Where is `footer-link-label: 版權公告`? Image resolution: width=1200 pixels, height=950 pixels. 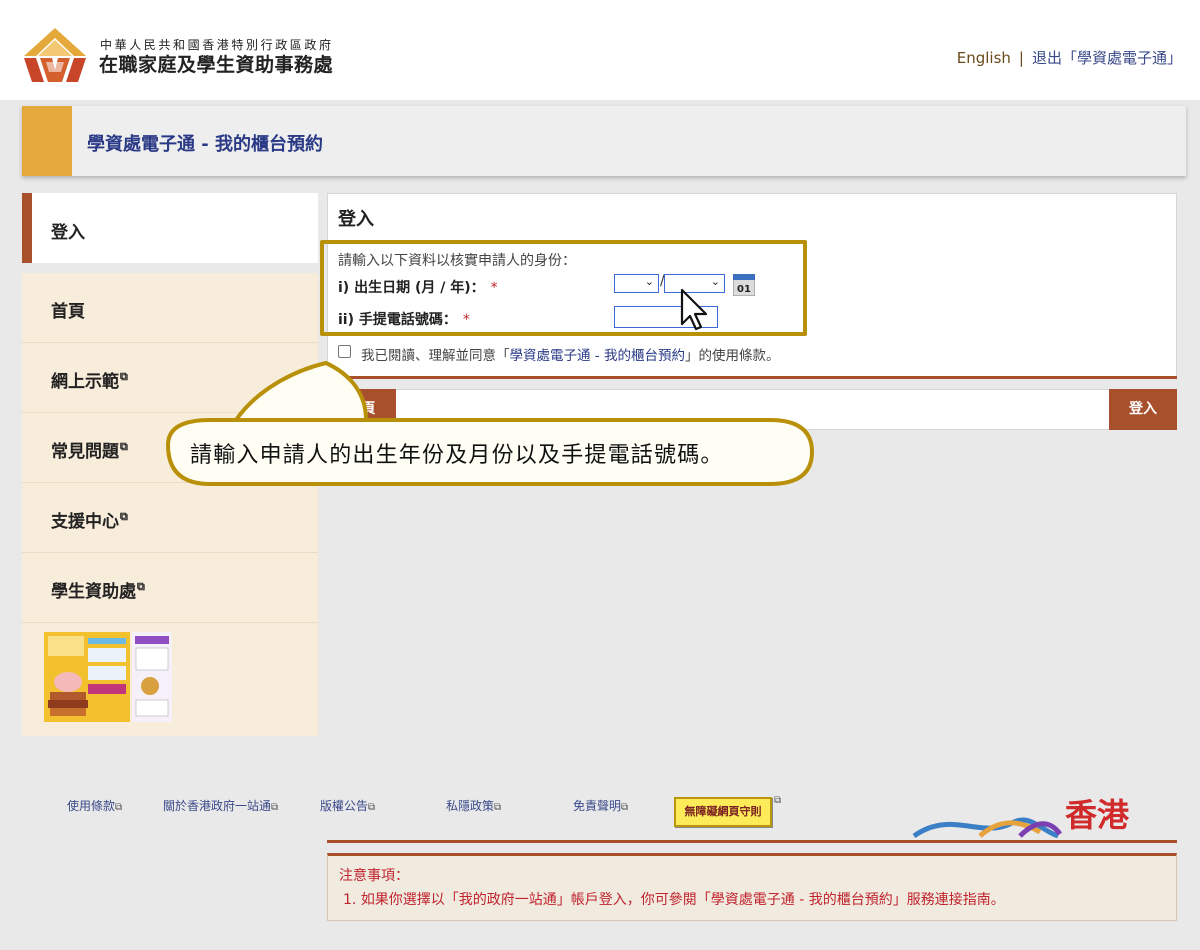 footer-link-label: 版權公告 is located at coordinates (344, 806).